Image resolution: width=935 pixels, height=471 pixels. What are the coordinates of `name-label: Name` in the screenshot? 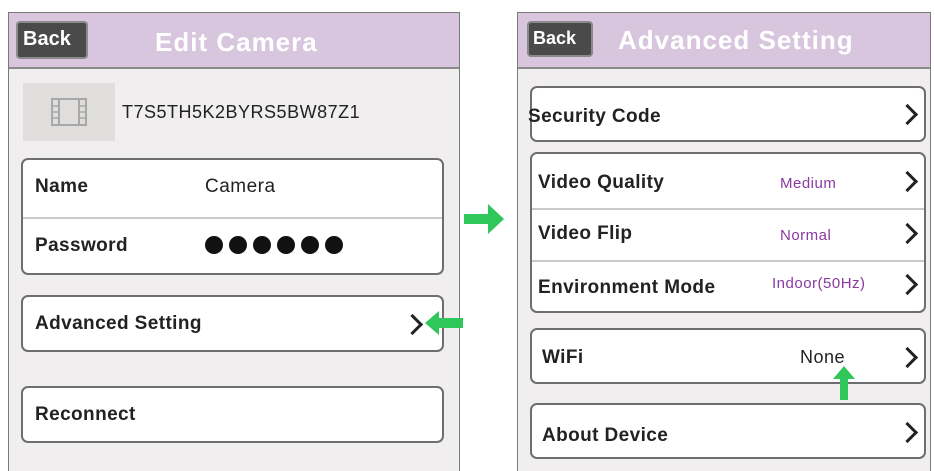 It's located at (62, 186).